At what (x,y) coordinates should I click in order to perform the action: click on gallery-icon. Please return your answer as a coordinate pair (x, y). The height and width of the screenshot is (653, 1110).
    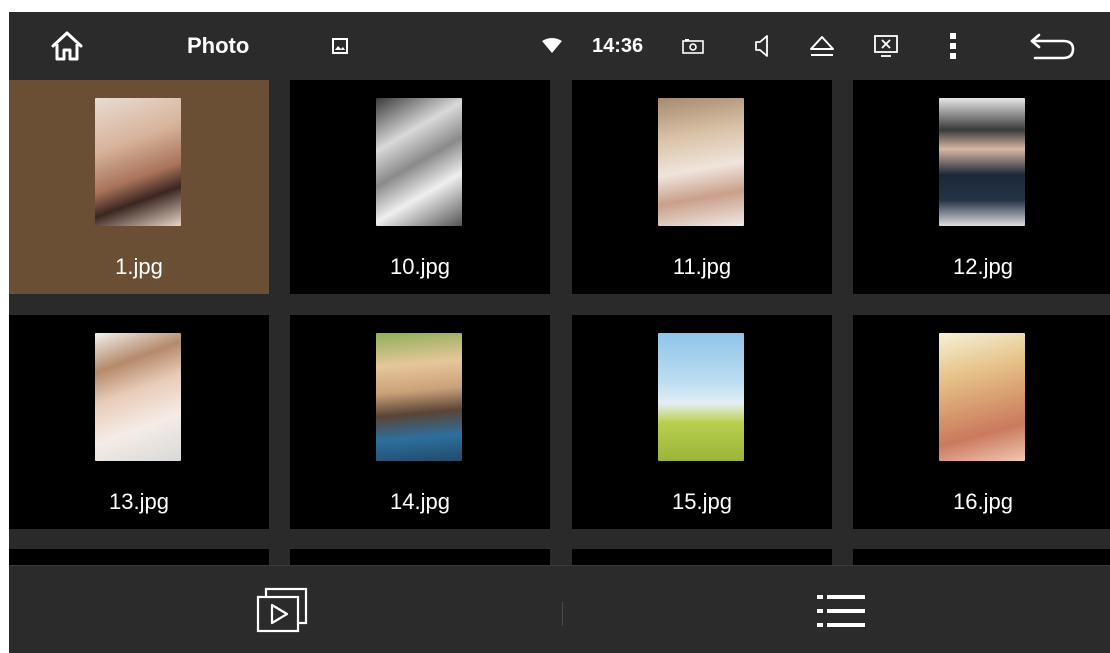
    Looking at the image, I should click on (340, 46).